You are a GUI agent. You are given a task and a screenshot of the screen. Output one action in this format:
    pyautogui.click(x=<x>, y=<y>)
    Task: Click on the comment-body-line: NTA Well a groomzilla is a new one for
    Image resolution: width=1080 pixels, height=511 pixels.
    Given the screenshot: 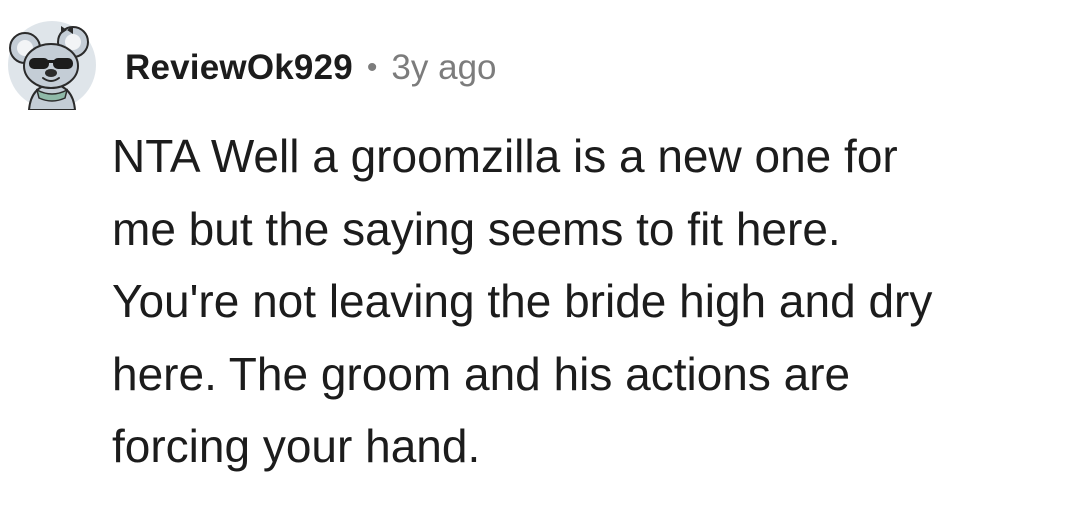 What is the action you would take?
    pyautogui.click(x=505, y=156)
    